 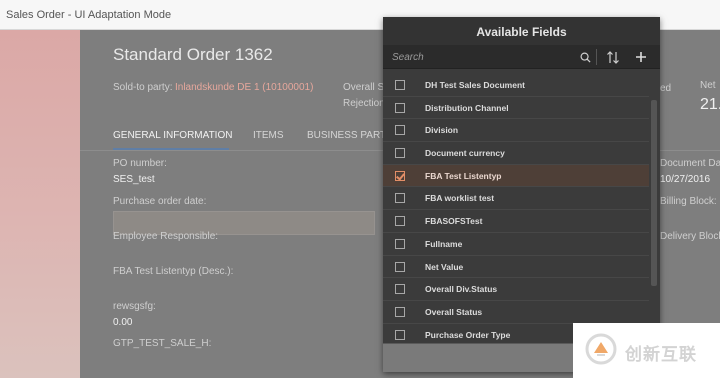 What do you see at coordinates (468, 334) in the screenshot?
I see `field-label: Purchase Order Type` at bounding box center [468, 334].